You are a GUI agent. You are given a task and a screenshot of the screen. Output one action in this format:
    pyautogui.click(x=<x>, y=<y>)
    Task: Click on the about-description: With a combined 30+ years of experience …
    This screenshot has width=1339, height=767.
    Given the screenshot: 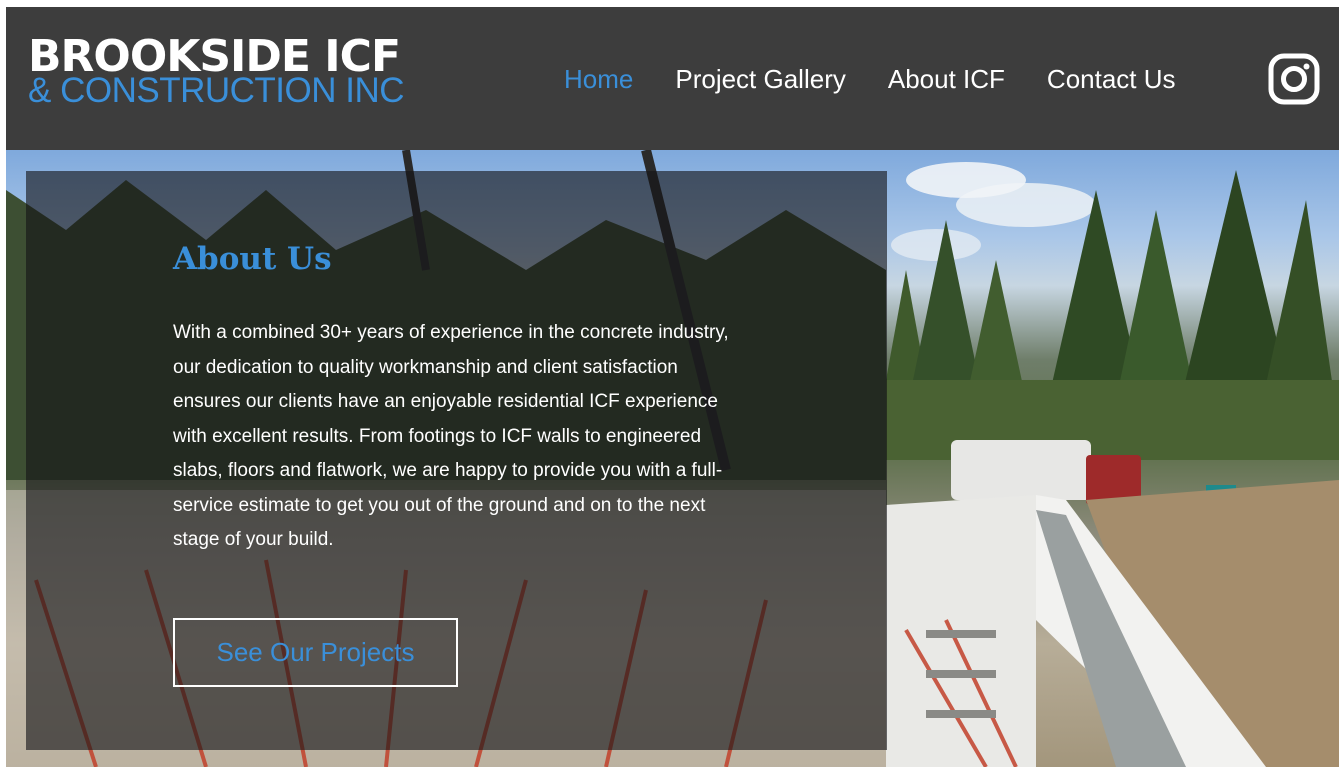 What is the action you would take?
    pyautogui.click(x=451, y=436)
    